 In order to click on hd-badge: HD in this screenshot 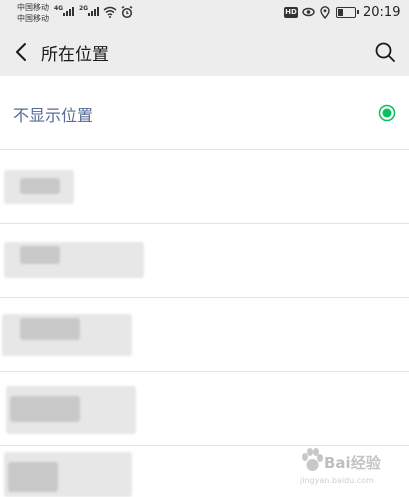, I will do `click(291, 12)`.